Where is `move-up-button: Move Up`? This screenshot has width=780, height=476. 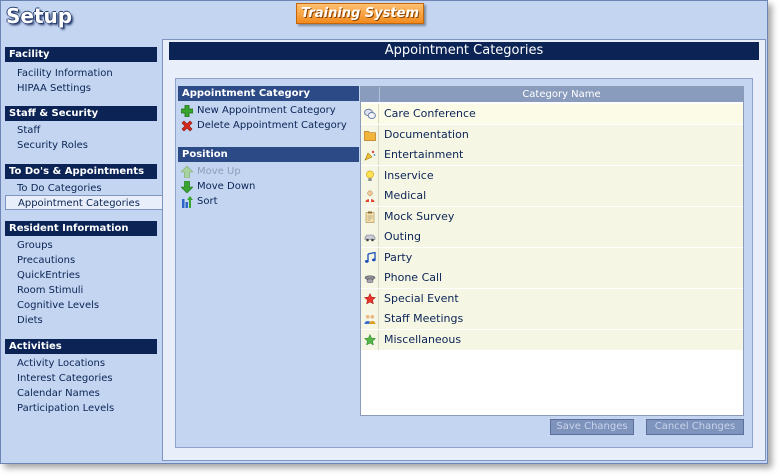 move-up-button: Move Up is located at coordinates (210, 172).